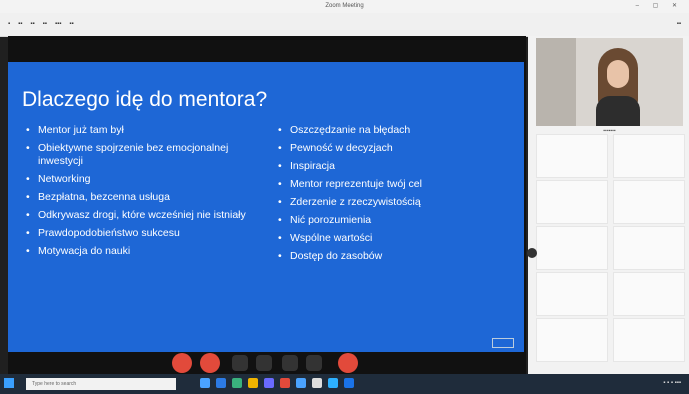 The width and height of the screenshot is (689, 394). Describe the element at coordinates (395, 148) in the screenshot. I see `list-item: Pewność w decyzjach` at that location.